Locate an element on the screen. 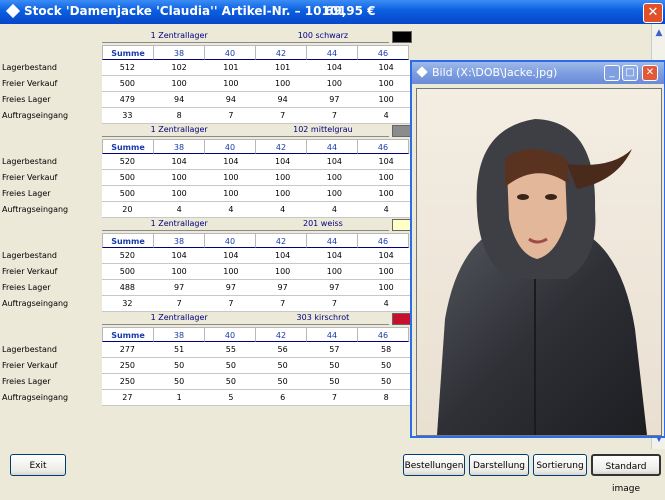 This screenshot has width=665, height=500. table-cell: 488 is located at coordinates (127, 288).